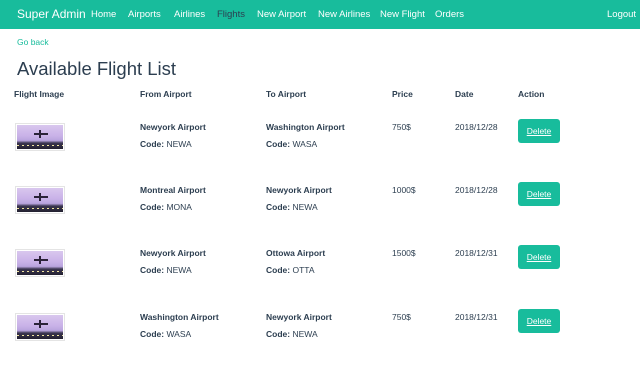  Describe the element at coordinates (179, 317) in the screenshot. I see `from-airport-name: Washington Airport` at that location.